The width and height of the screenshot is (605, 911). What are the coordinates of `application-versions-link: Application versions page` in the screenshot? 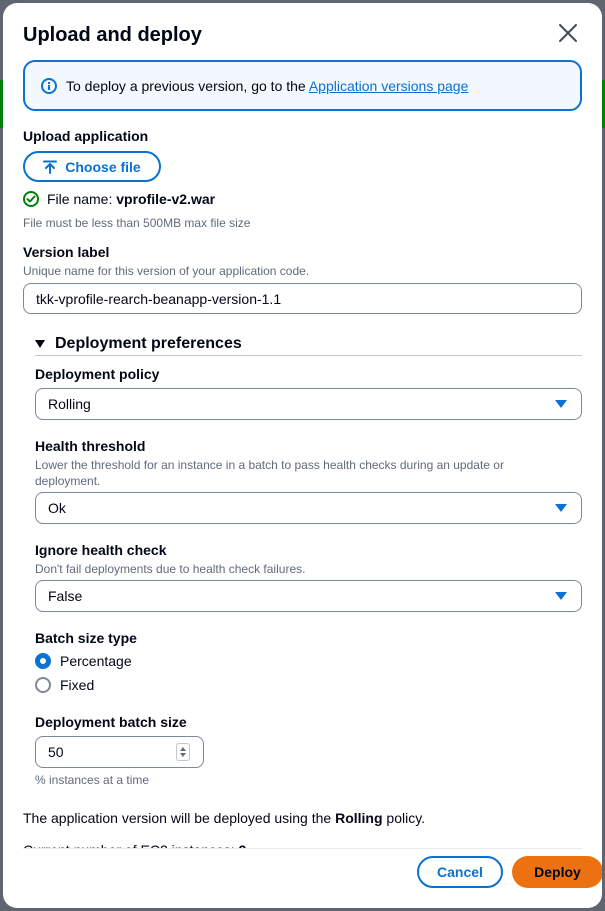 It's located at (389, 86).